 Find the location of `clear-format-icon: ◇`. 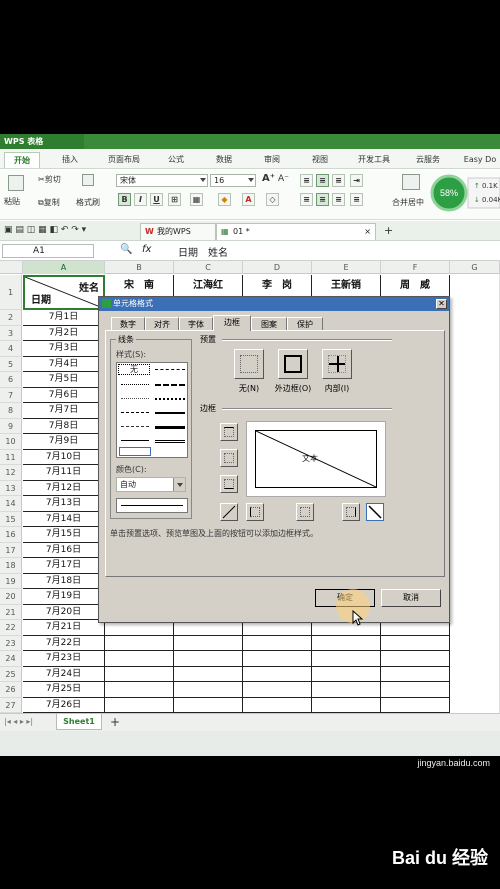

clear-format-icon: ◇ is located at coordinates (272, 199).